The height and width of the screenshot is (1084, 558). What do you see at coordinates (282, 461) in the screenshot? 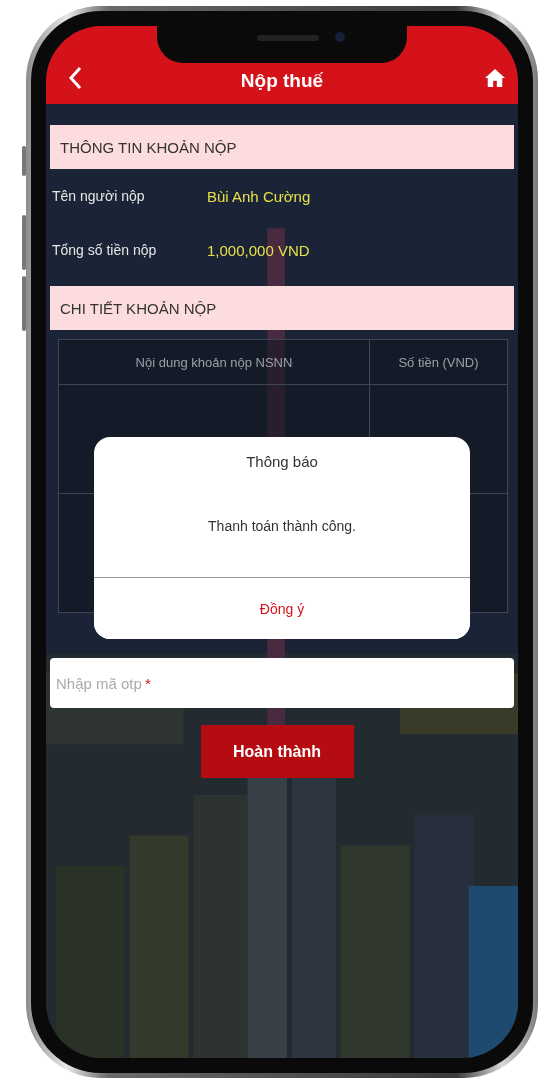
I see `dialog-title: Thông báo` at bounding box center [282, 461].